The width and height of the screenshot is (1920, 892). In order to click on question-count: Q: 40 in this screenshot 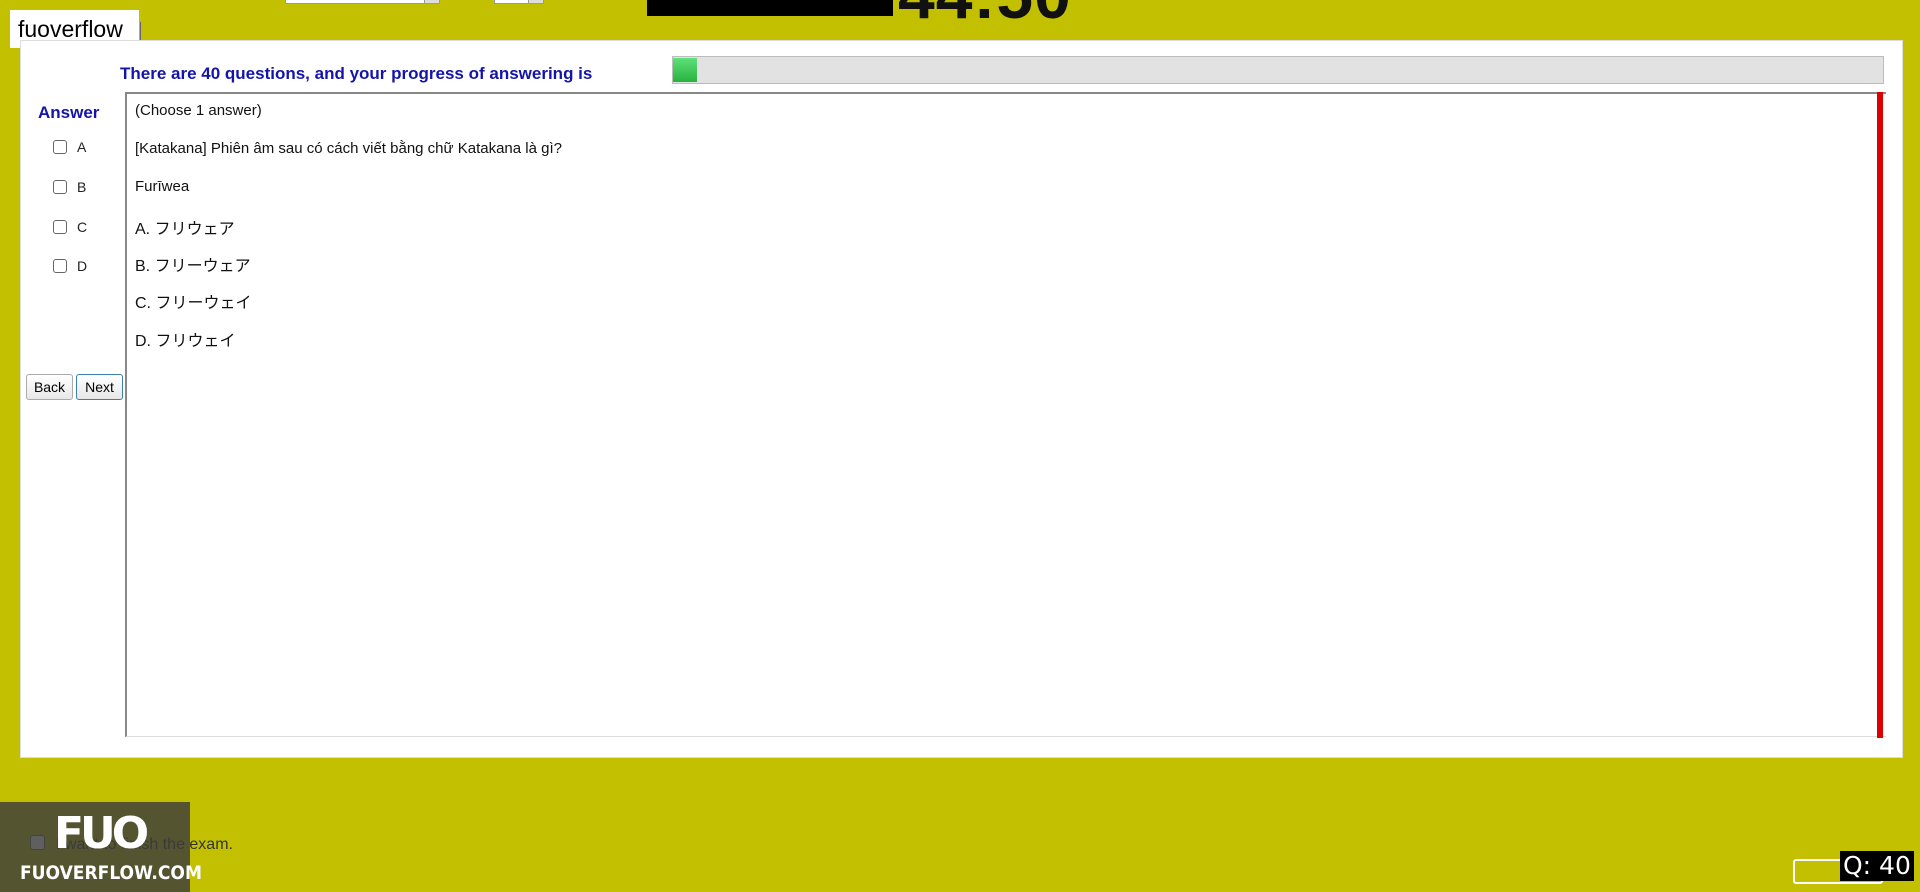, I will do `click(1877, 866)`.